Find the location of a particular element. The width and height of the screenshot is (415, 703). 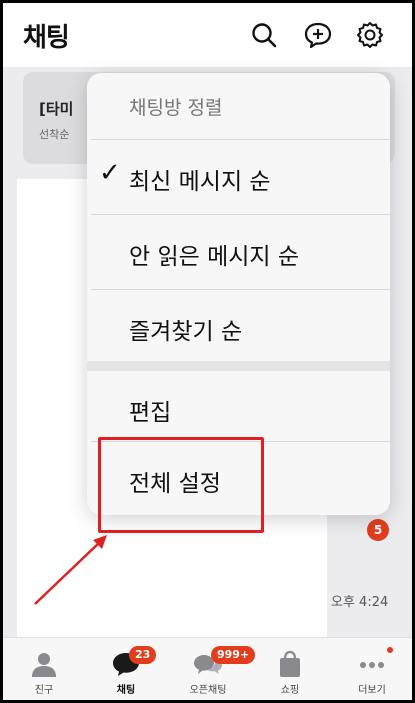

sort-menu-header: 채팅방 정렬 is located at coordinates (238, 106).